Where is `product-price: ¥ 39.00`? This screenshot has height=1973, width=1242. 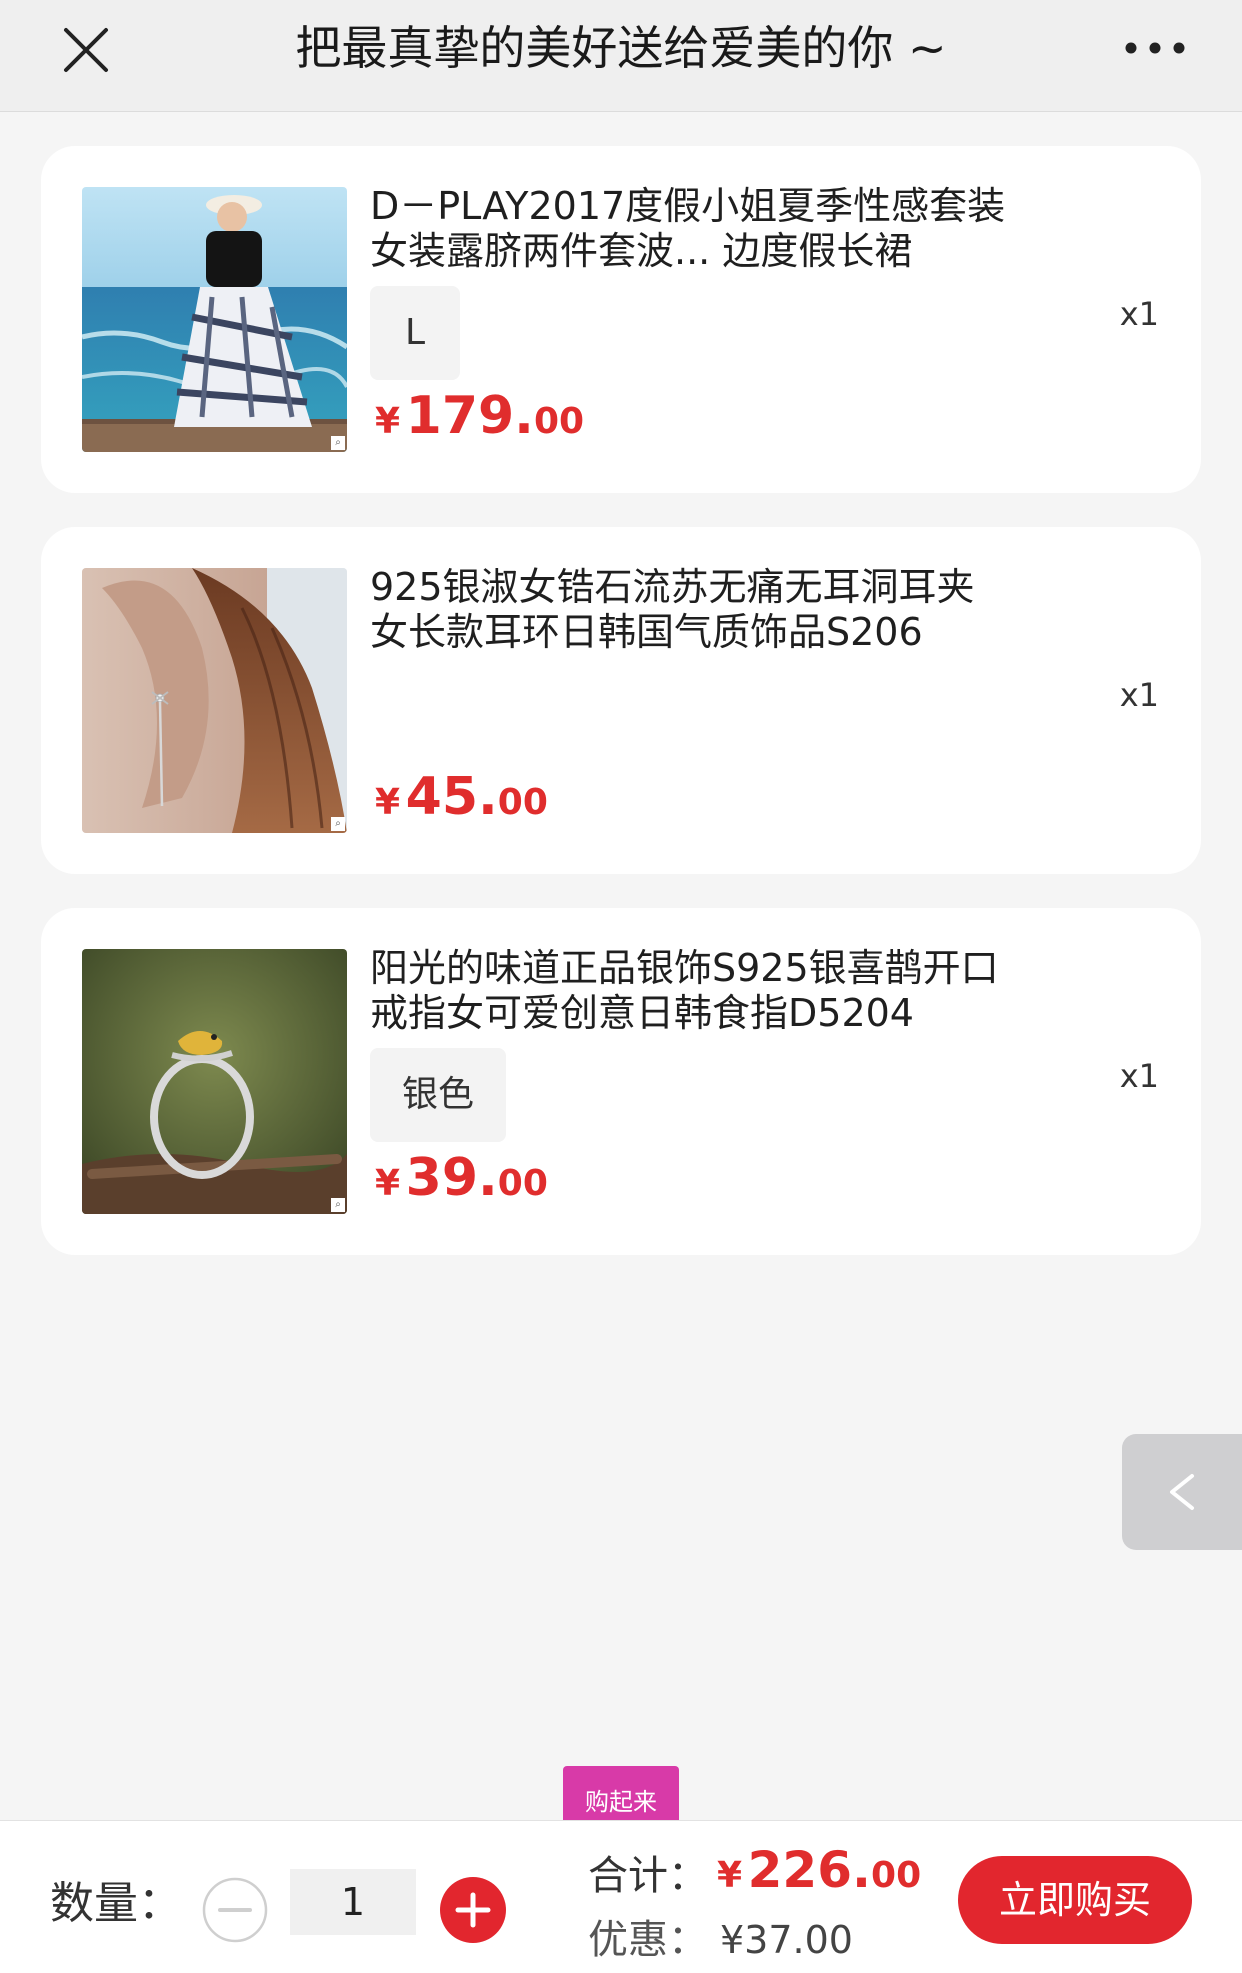 product-price: ¥ 39.00 is located at coordinates (461, 1178).